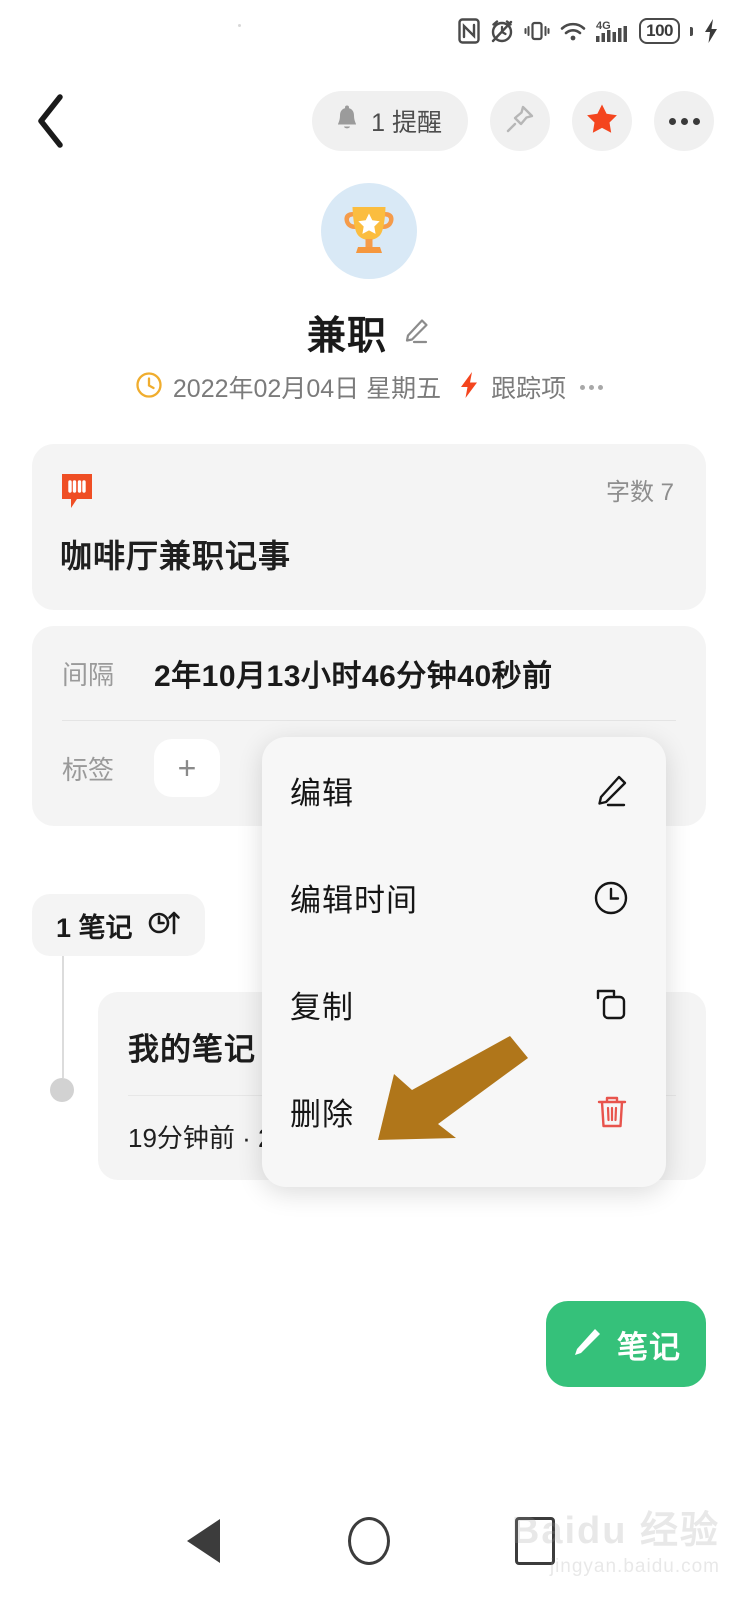 The width and height of the screenshot is (738, 1600). I want to click on avatar, so click(369, 231).